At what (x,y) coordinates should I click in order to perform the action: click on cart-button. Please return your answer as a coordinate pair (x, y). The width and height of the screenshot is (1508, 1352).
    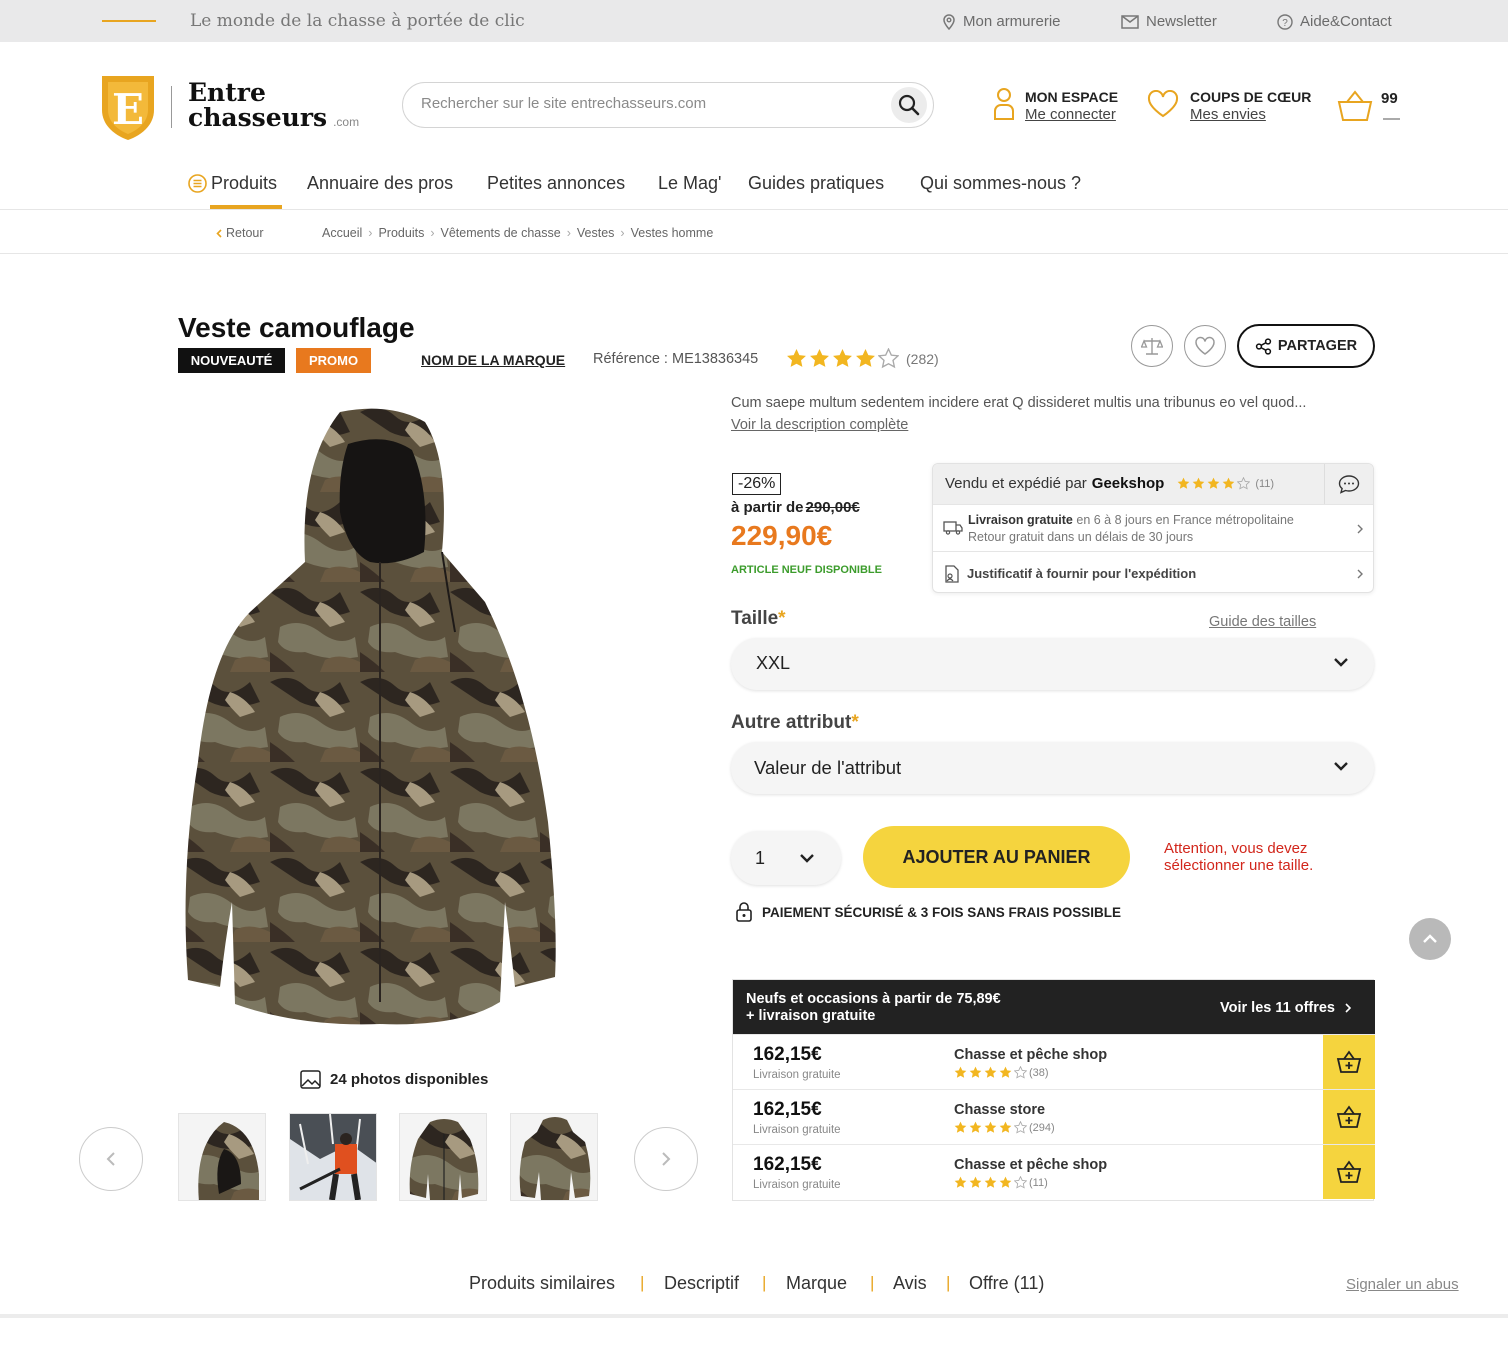
    Looking at the image, I should click on (1355, 106).